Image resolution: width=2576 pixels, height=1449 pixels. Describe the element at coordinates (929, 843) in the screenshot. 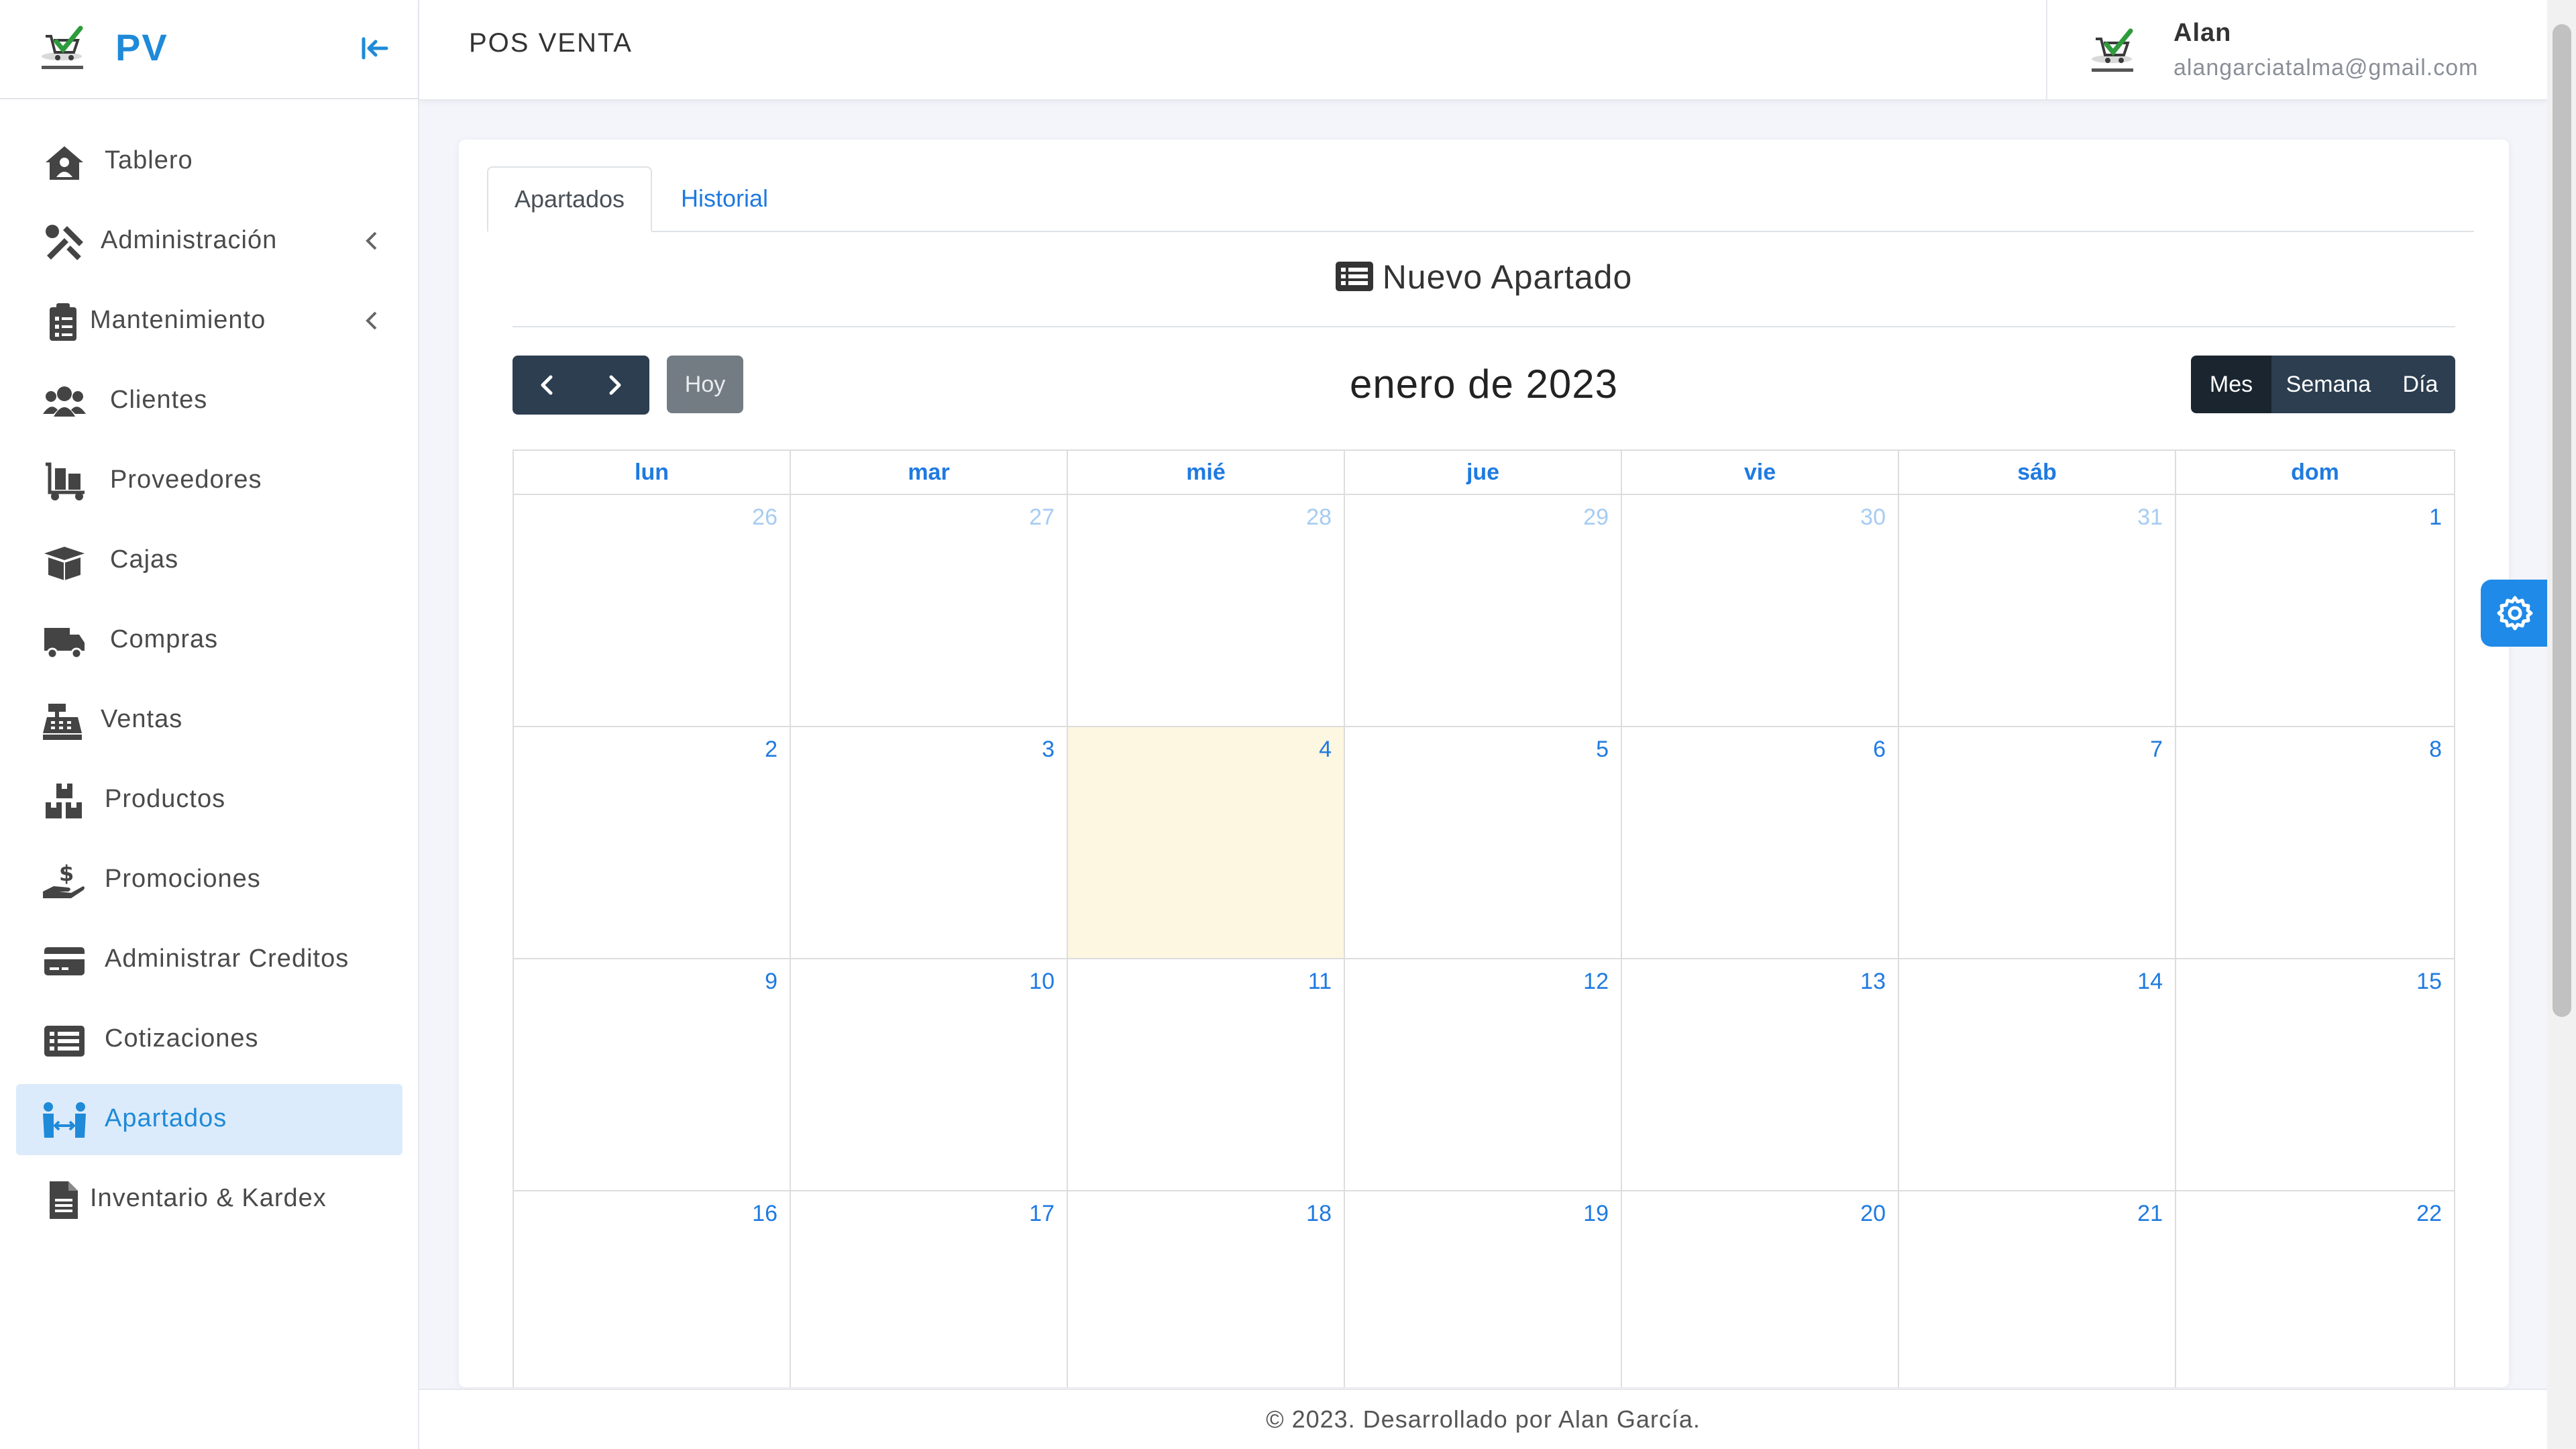

I see `calendar-day: 3` at that location.